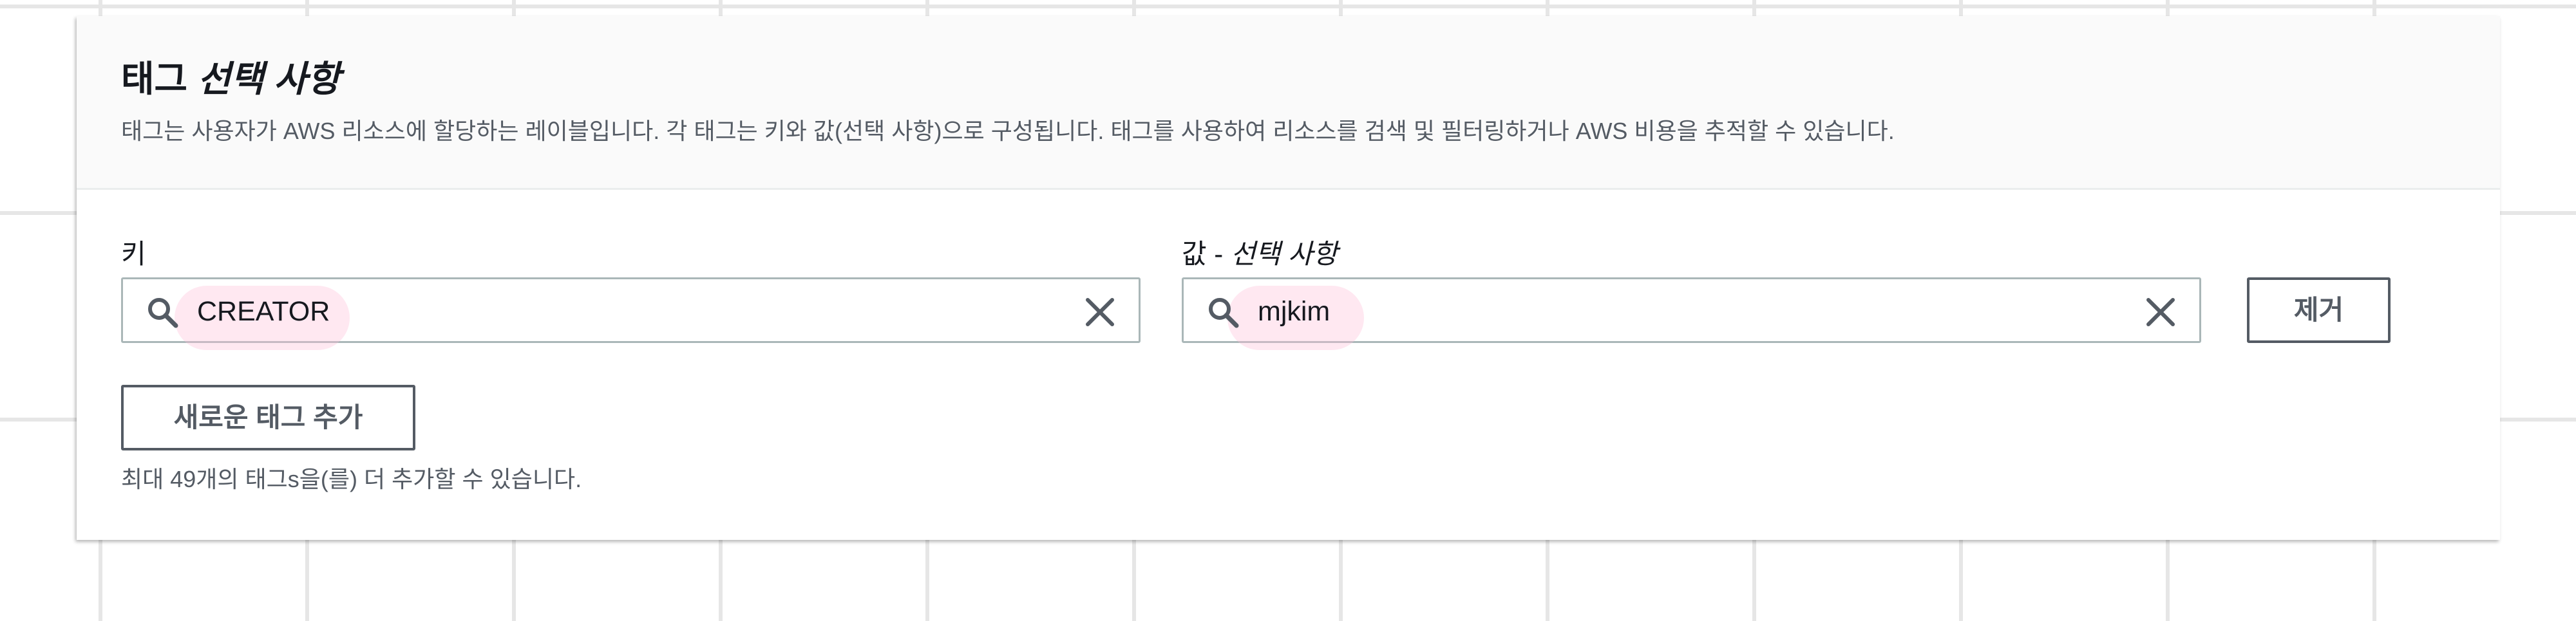 The width and height of the screenshot is (2576, 621). Describe the element at coordinates (1294, 311) in the screenshot. I see `value-input-value: mjkim` at that location.